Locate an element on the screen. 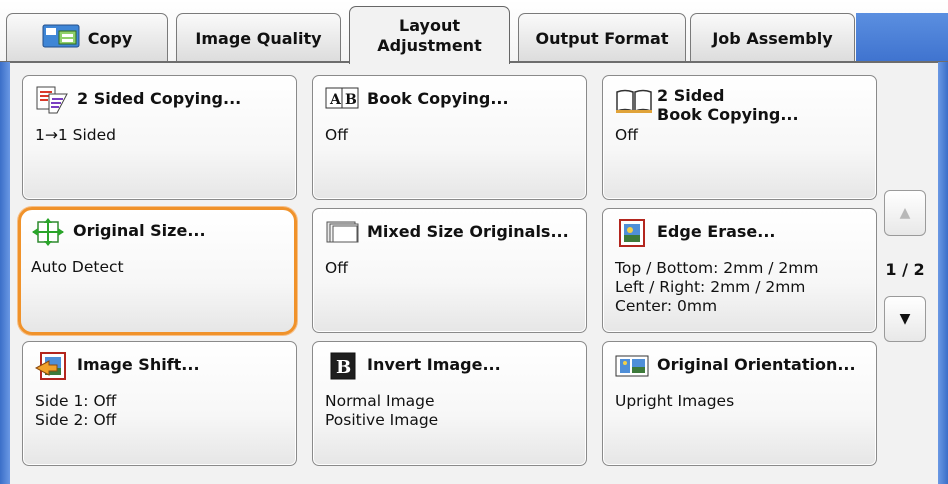 The width and height of the screenshot is (948, 484). tab-layout-adjustment-label-1: Layout is located at coordinates (429, 25).